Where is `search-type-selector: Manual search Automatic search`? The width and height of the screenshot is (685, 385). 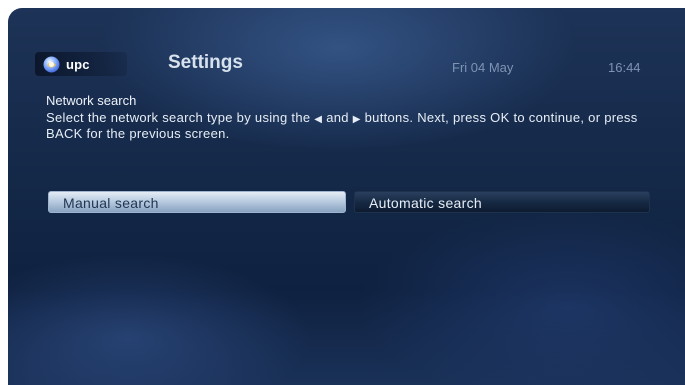
search-type-selector: Manual search Automatic search is located at coordinates (350, 202).